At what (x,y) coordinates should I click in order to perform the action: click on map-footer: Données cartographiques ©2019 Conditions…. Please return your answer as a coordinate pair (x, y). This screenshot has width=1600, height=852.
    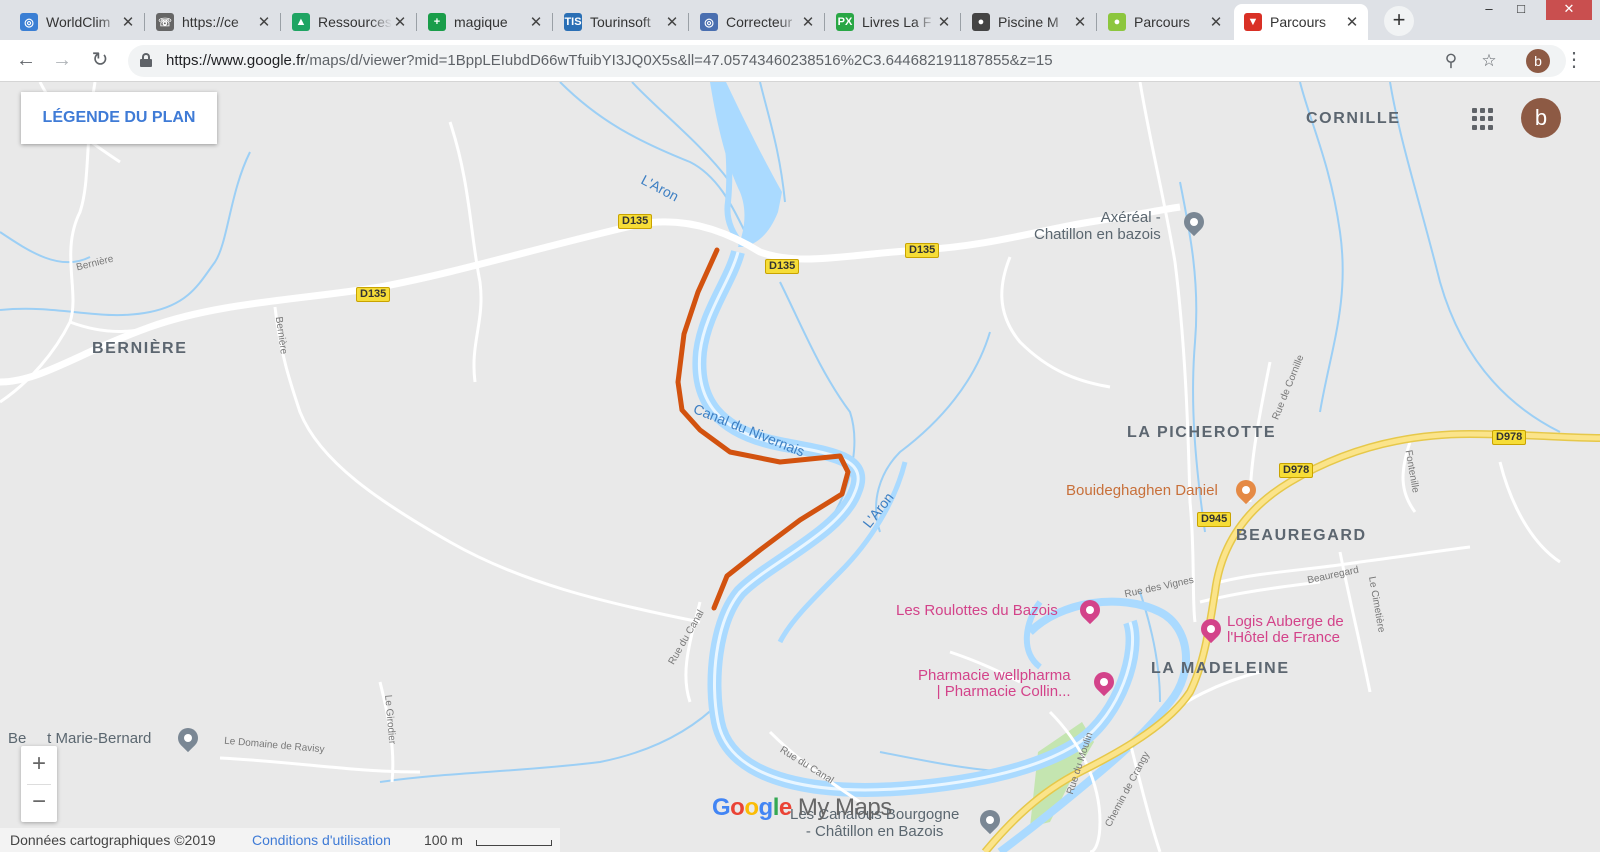
    Looking at the image, I should click on (280, 840).